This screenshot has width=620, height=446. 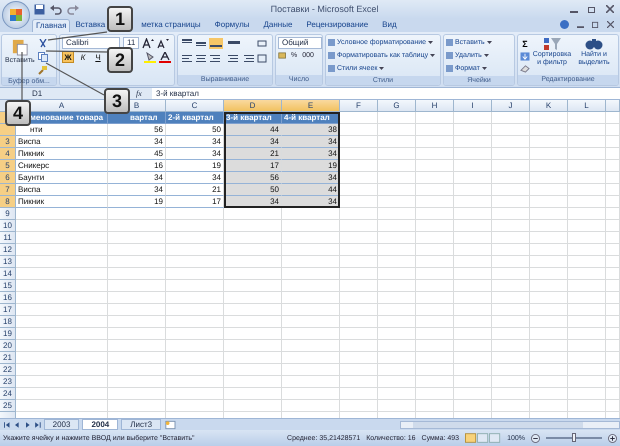 What do you see at coordinates (8, 322) in the screenshot?
I see `row-header: 18` at bounding box center [8, 322].